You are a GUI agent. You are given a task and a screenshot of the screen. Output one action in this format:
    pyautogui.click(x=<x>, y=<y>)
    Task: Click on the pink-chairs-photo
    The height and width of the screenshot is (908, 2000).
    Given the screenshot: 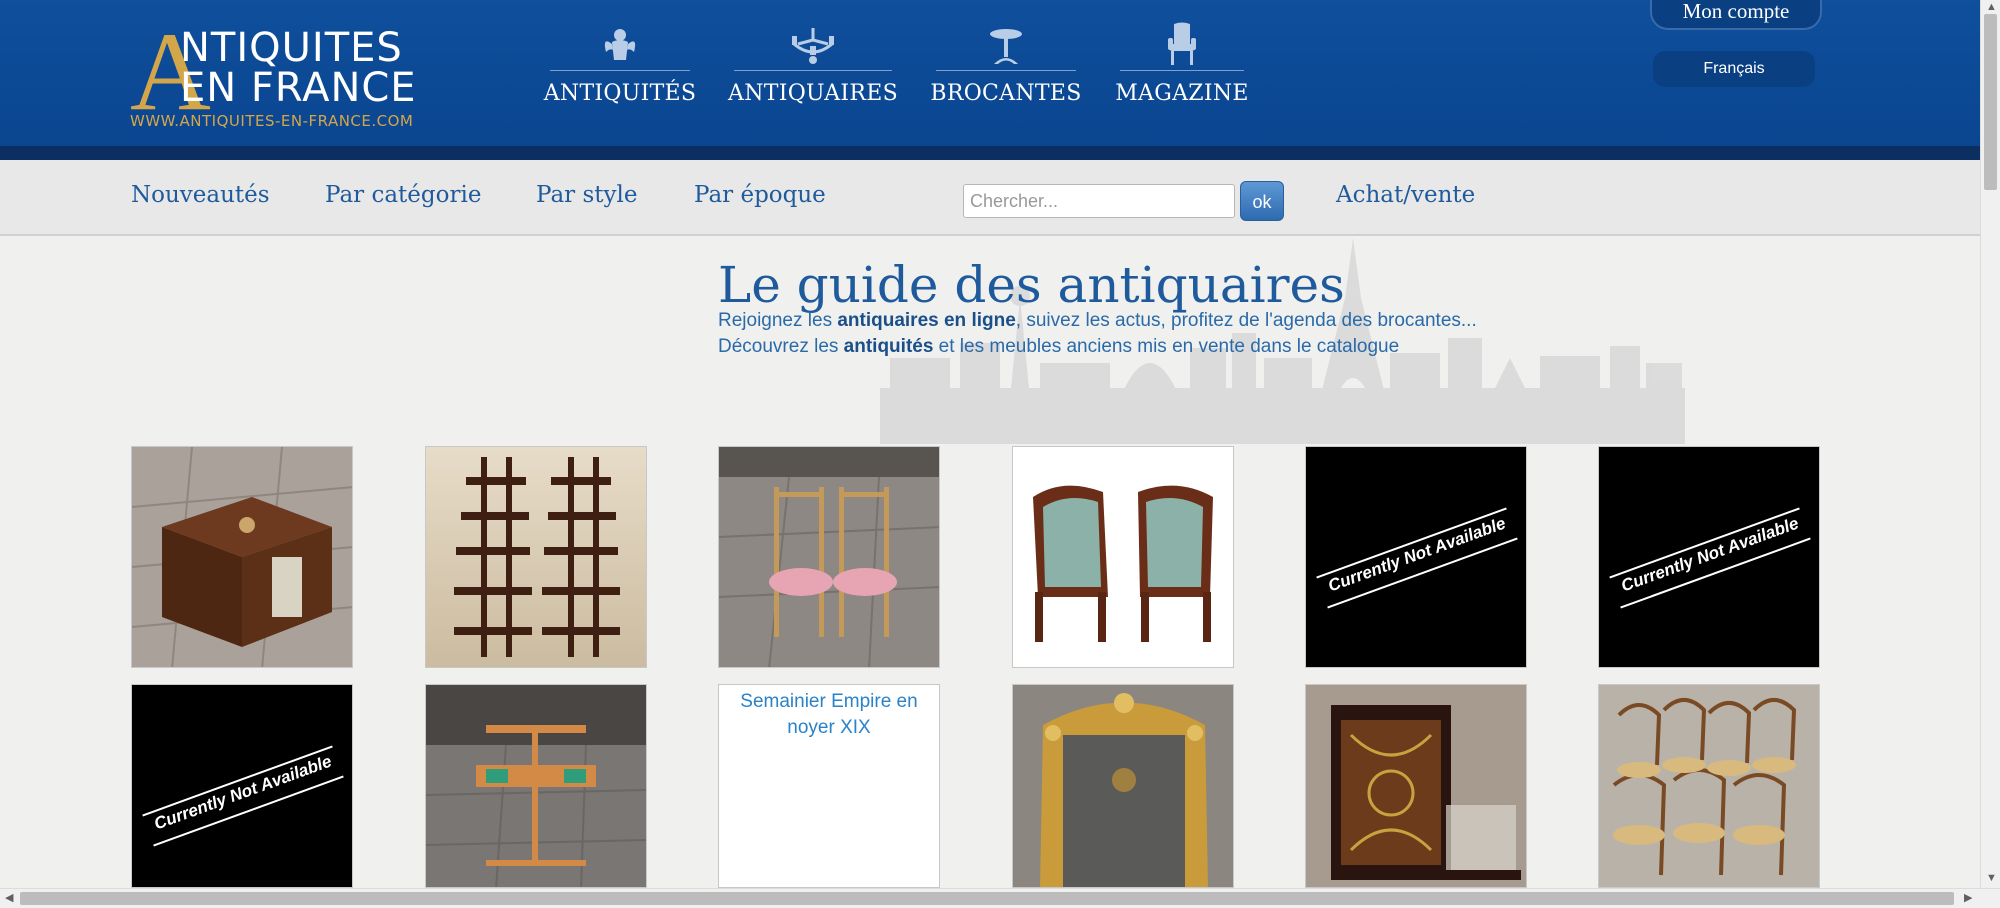 What is the action you would take?
    pyautogui.click(x=829, y=557)
    